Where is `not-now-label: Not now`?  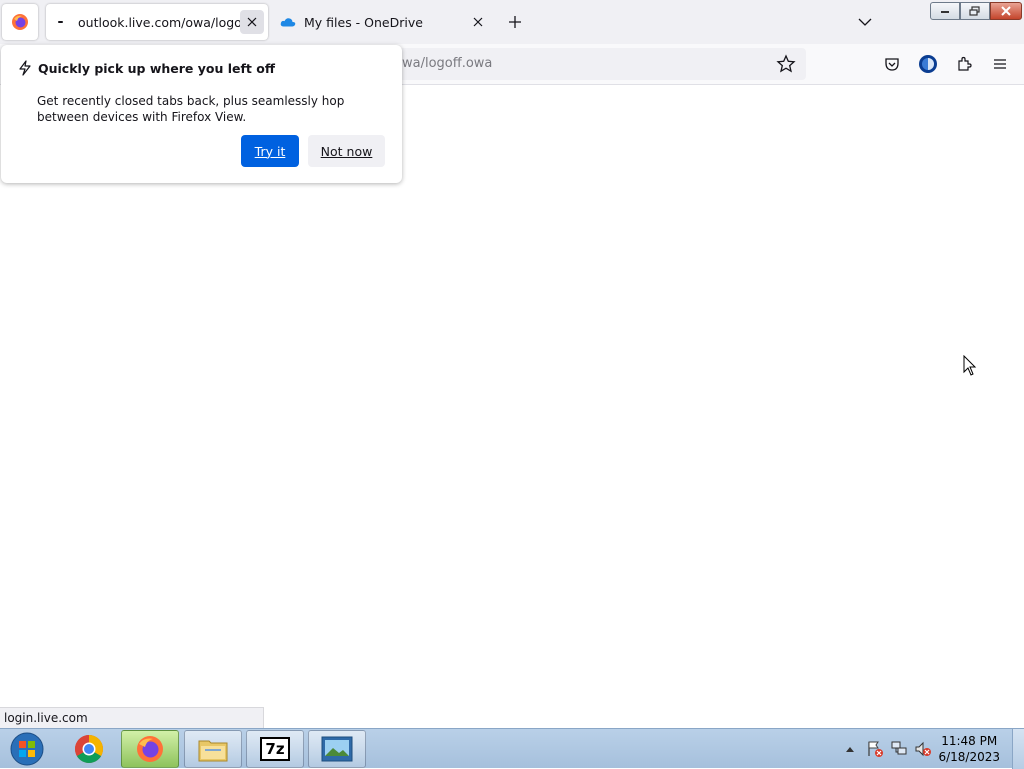 not-now-label: Not now is located at coordinates (346, 151).